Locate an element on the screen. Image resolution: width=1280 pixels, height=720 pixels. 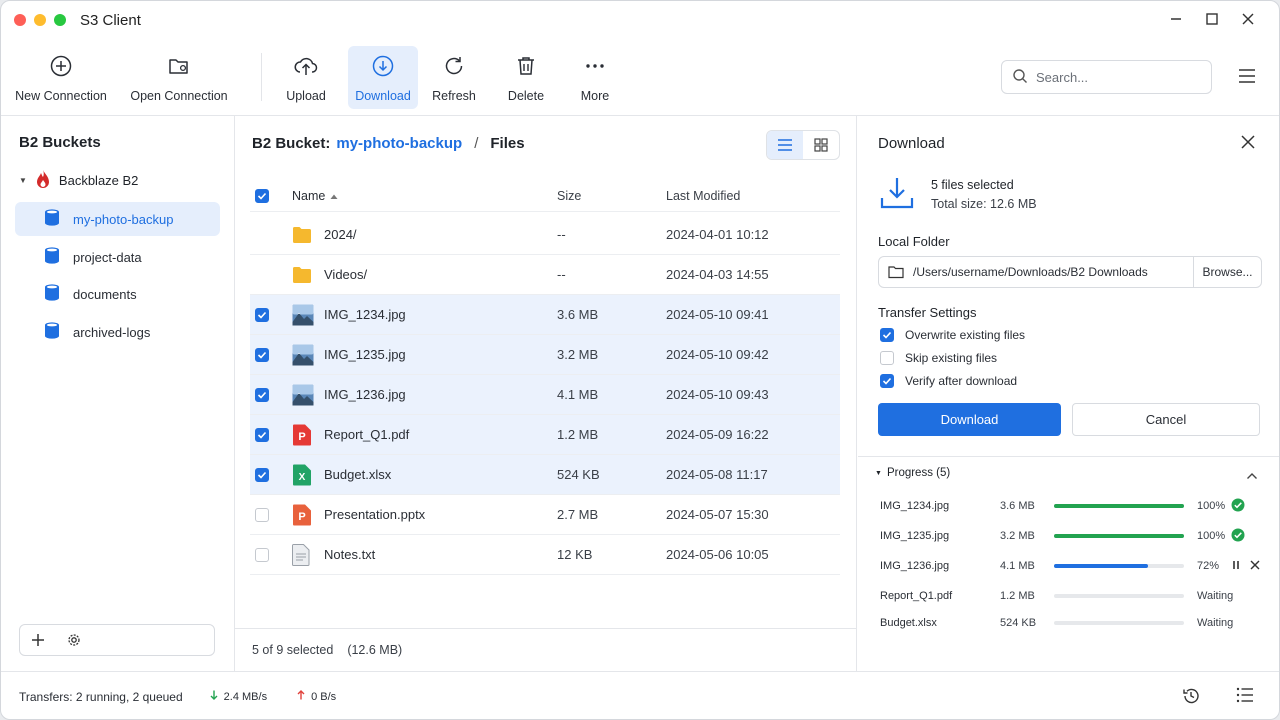
sidebar-item-label: project-data is located at coordinates (107, 257).